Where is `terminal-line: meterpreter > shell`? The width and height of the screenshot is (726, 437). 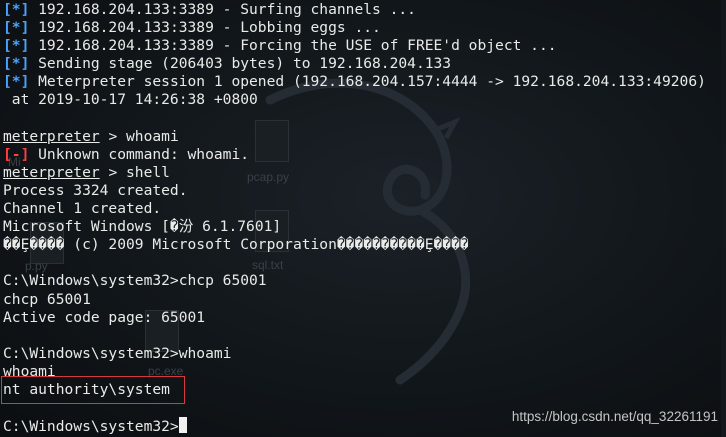 terminal-line: meterpreter > shell is located at coordinates (354, 173).